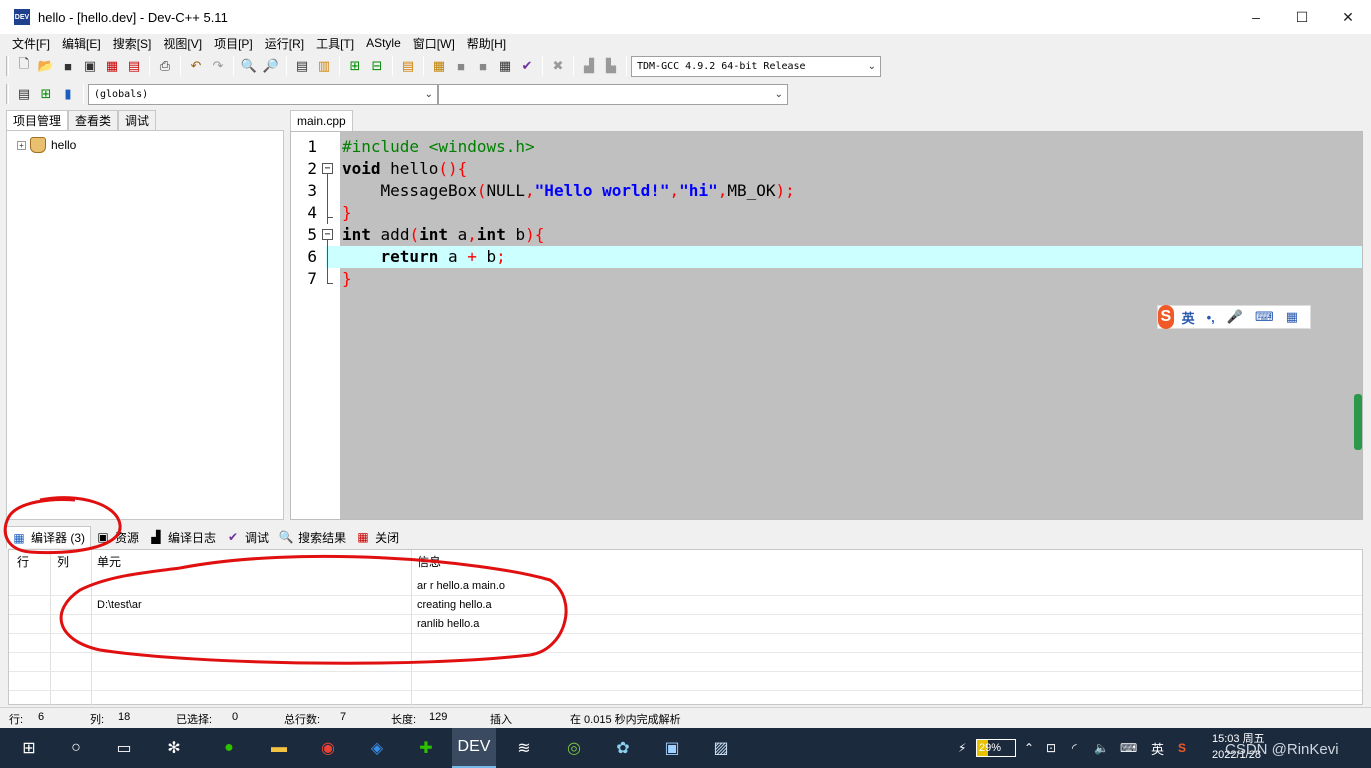 Image resolution: width=1371 pixels, height=768 pixels. What do you see at coordinates (505, 66) in the screenshot?
I see `rebuild-icon: ▦` at bounding box center [505, 66].